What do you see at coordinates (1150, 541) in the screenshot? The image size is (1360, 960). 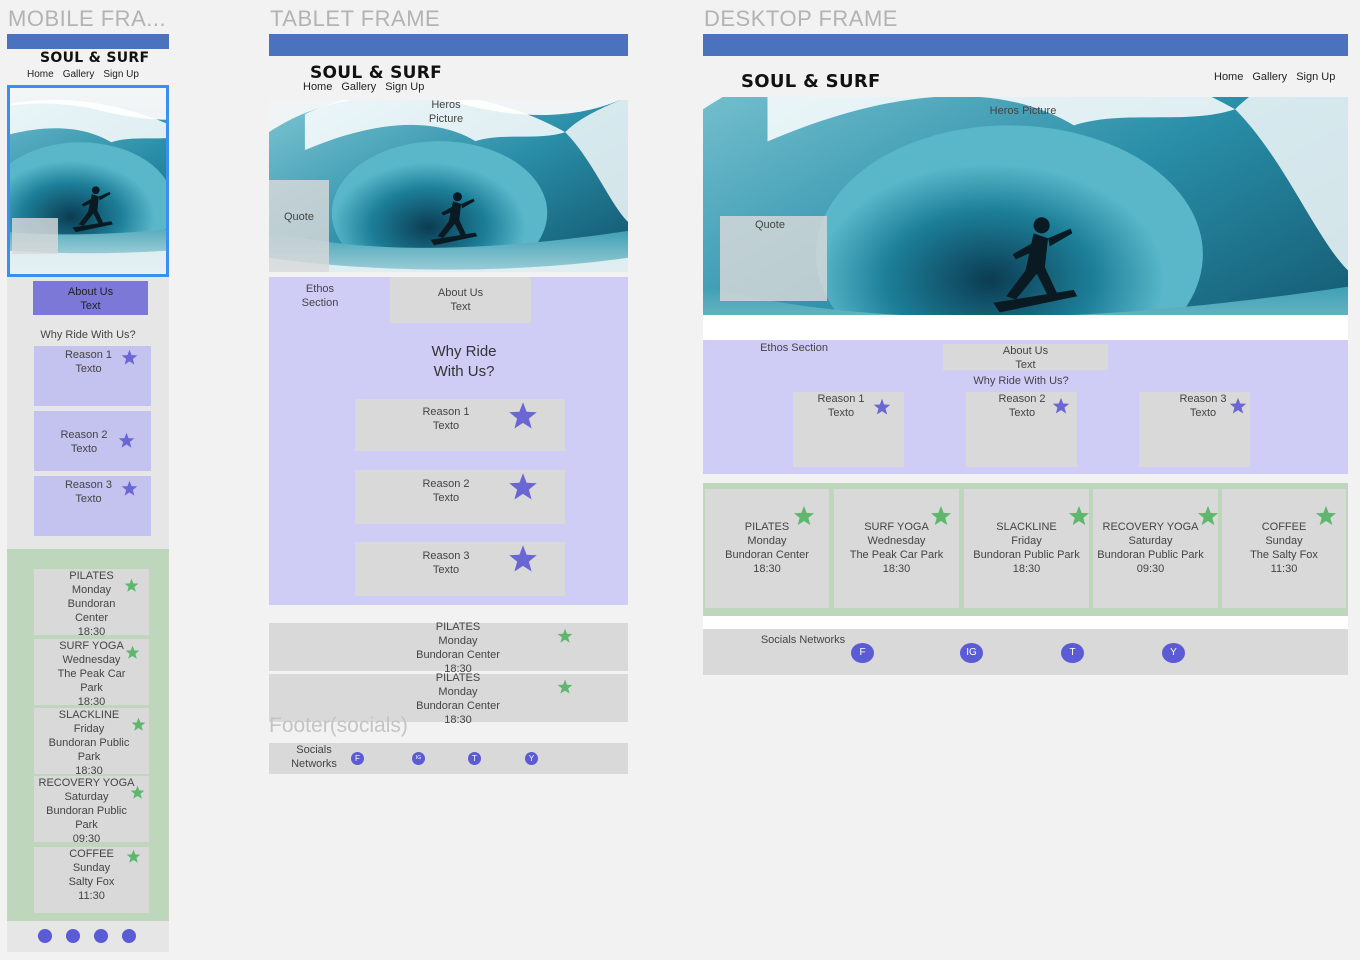 I see `class-day: Saturday` at bounding box center [1150, 541].